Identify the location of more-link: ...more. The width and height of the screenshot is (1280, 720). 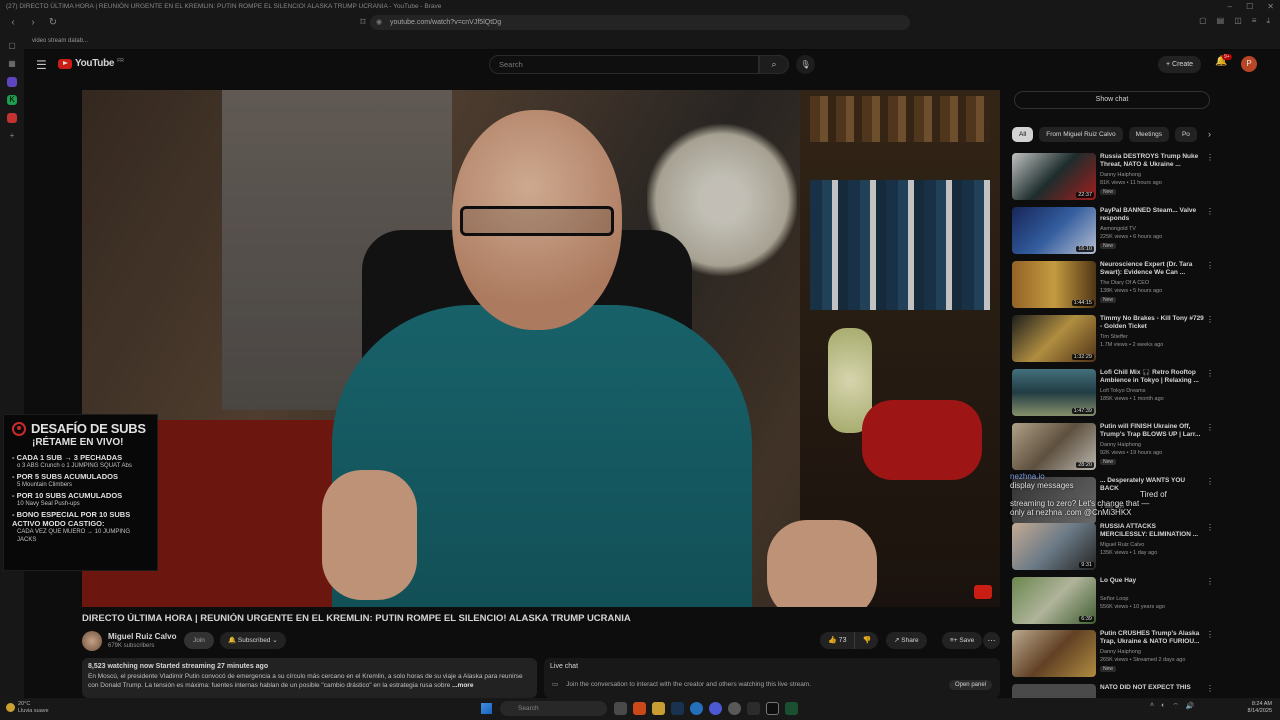
(462, 685).